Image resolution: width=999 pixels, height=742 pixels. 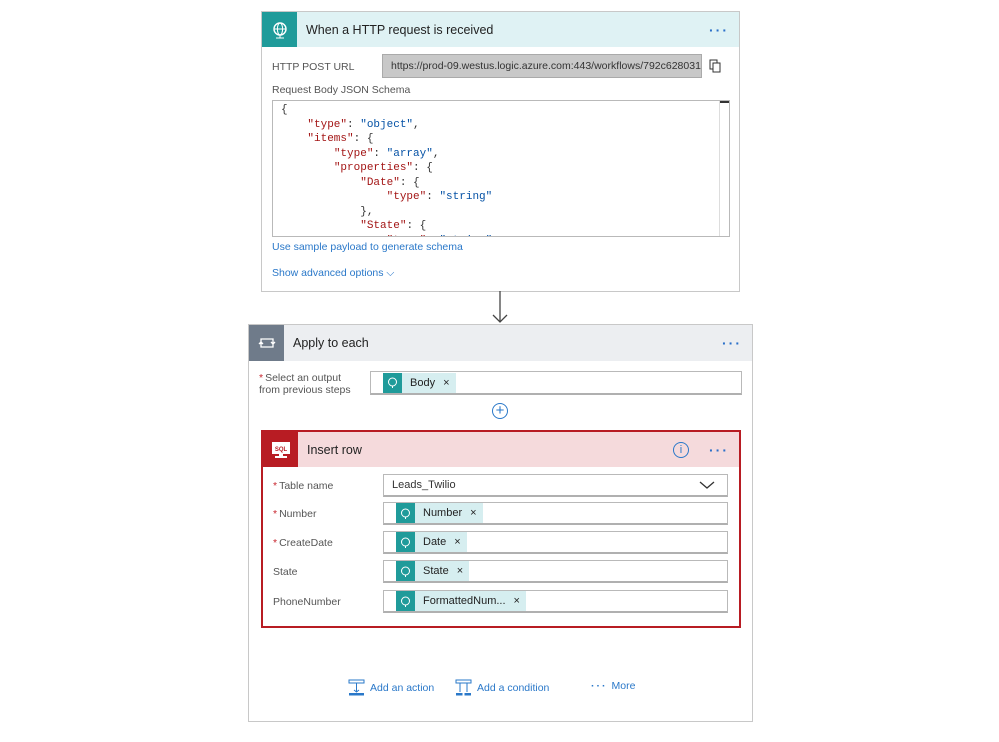 I want to click on chevron-down-icon: ⌵, so click(x=390, y=273).